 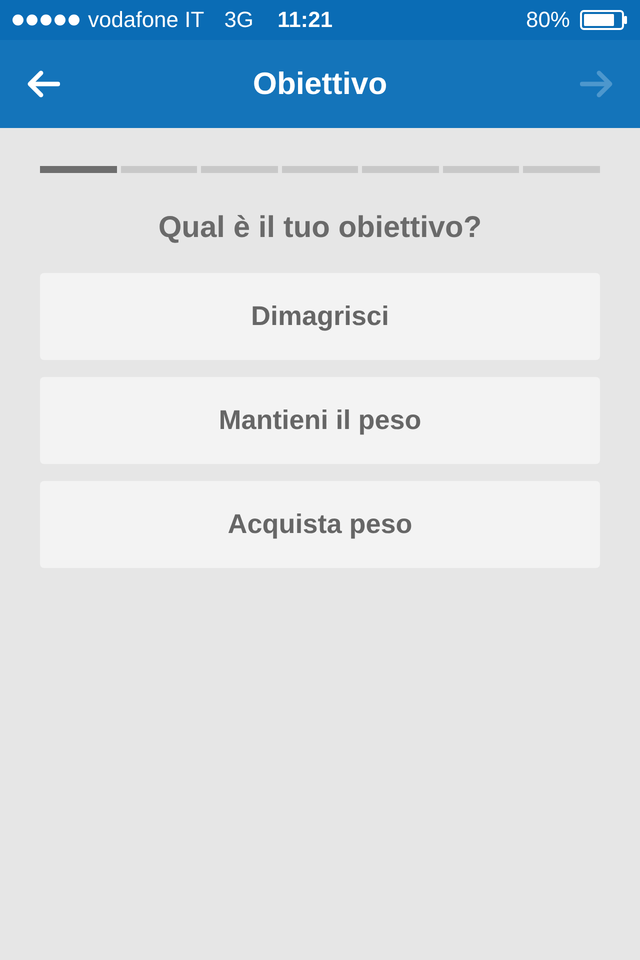 I want to click on question-text: Qual è il tuo obiettivo?, so click(x=320, y=228).